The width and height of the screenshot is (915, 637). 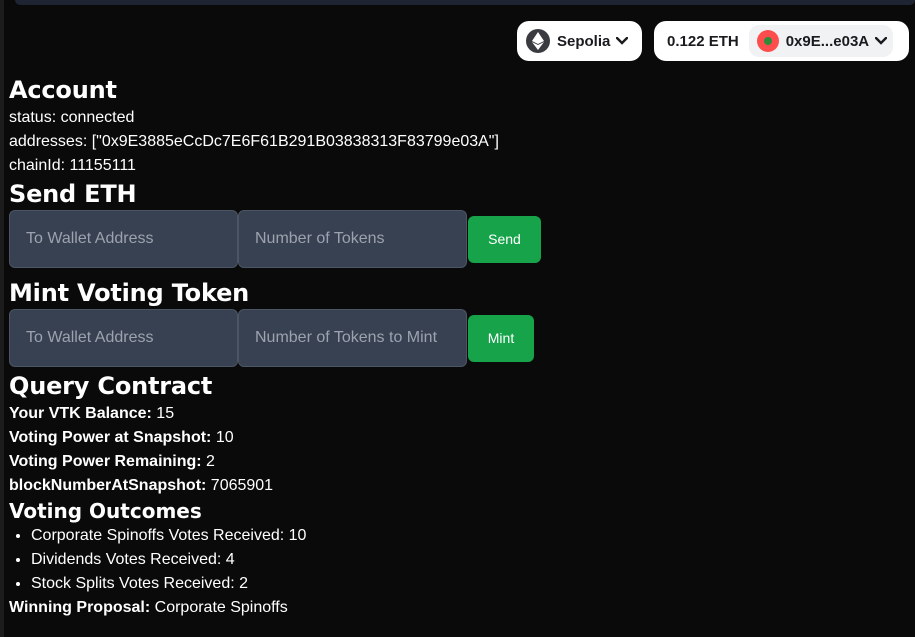 I want to click on query-label: Voting Power at Snapshot:, so click(x=110, y=437).